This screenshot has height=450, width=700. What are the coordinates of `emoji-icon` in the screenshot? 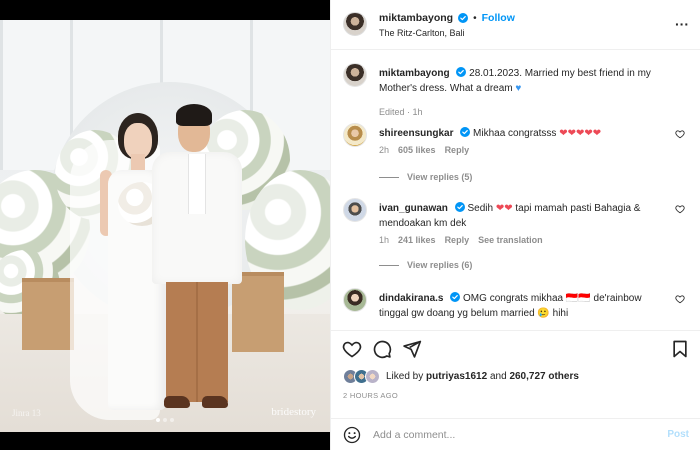 It's located at (352, 435).